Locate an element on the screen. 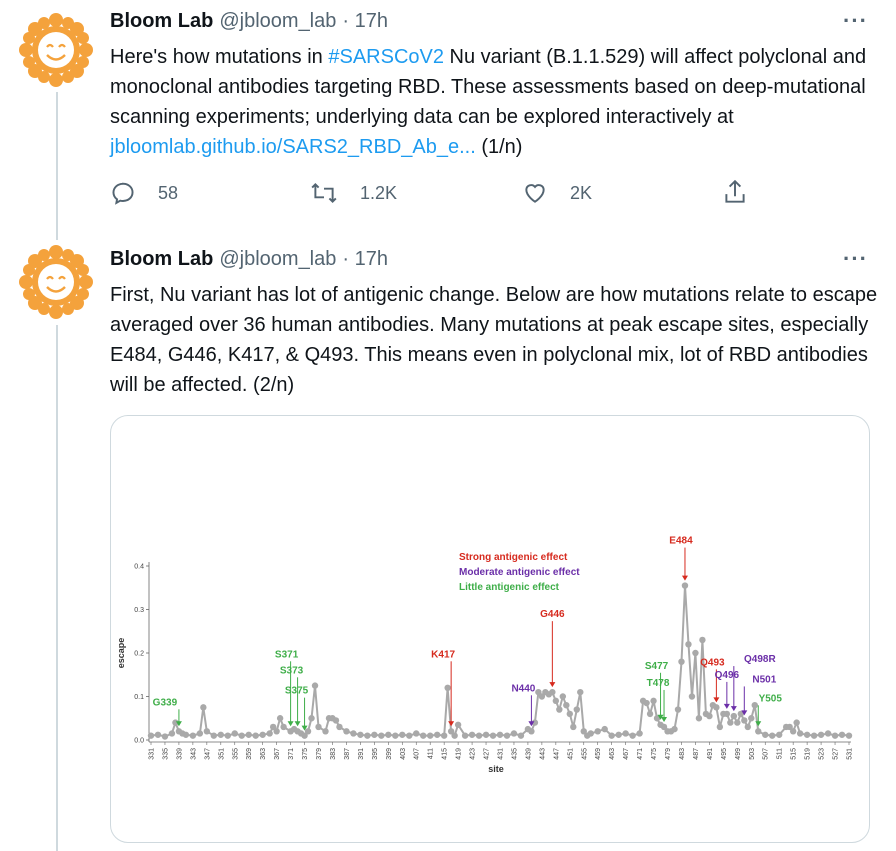 Image resolution: width=896 pixels, height=851 pixels. retweet-button: 1.2K is located at coordinates (353, 193).